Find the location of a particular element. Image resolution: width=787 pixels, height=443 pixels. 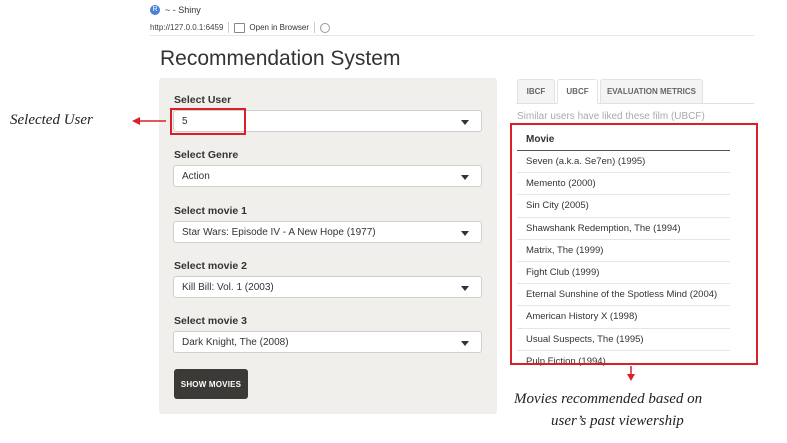

recommended-annotation-line1: Movies recommended based on is located at coordinates (608, 399).